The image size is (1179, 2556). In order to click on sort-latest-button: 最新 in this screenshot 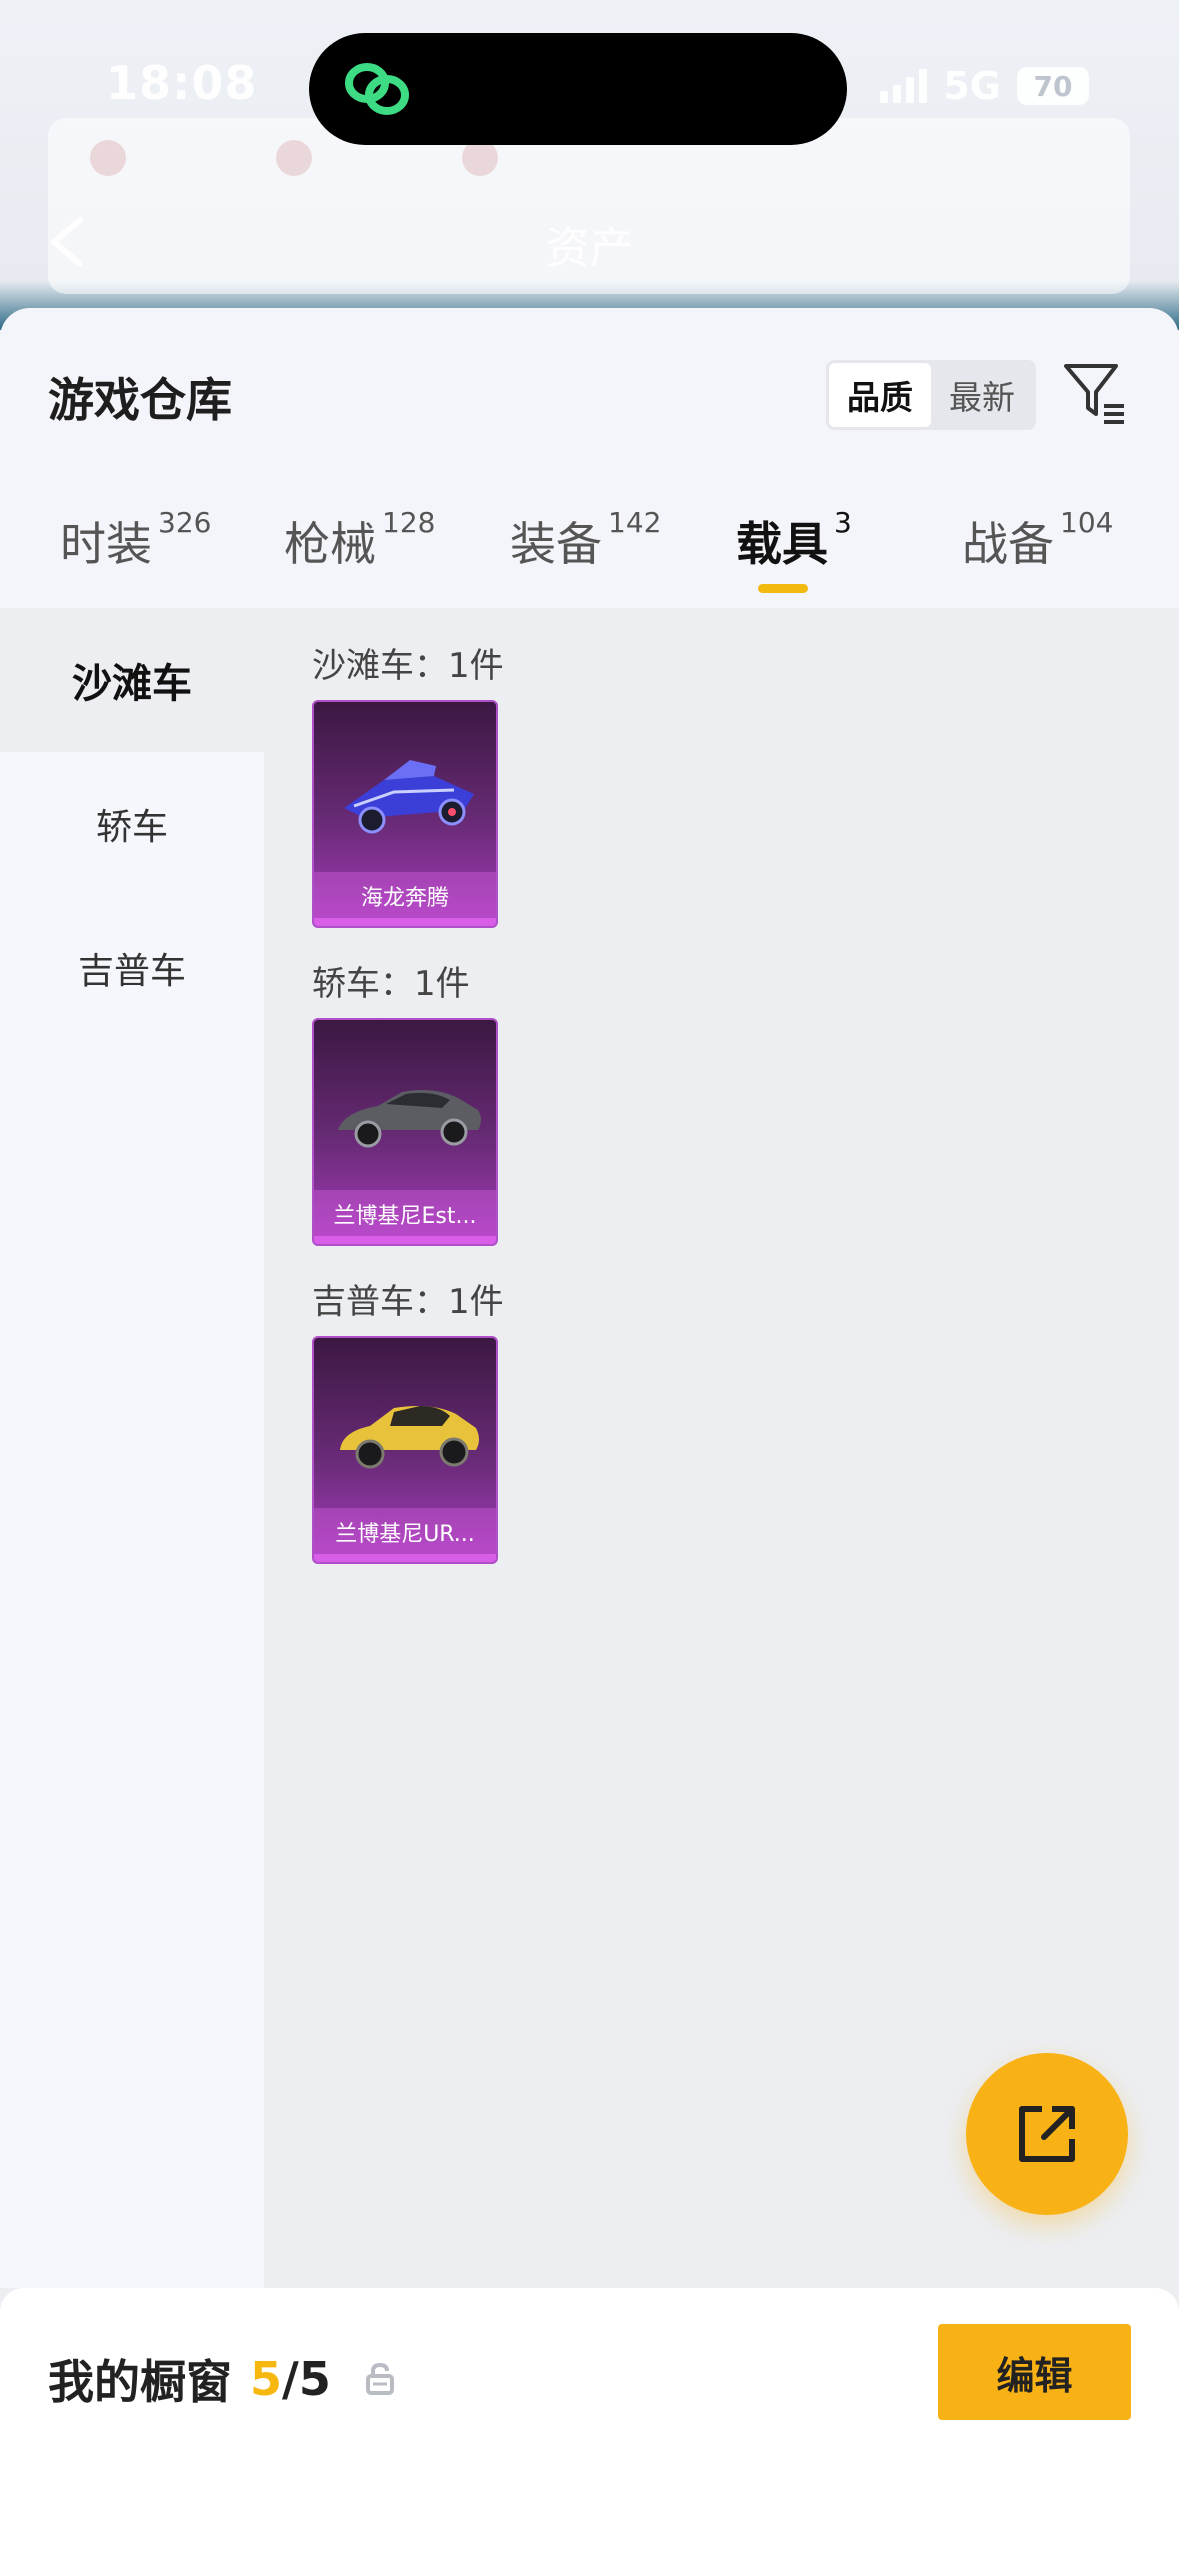, I will do `click(982, 395)`.